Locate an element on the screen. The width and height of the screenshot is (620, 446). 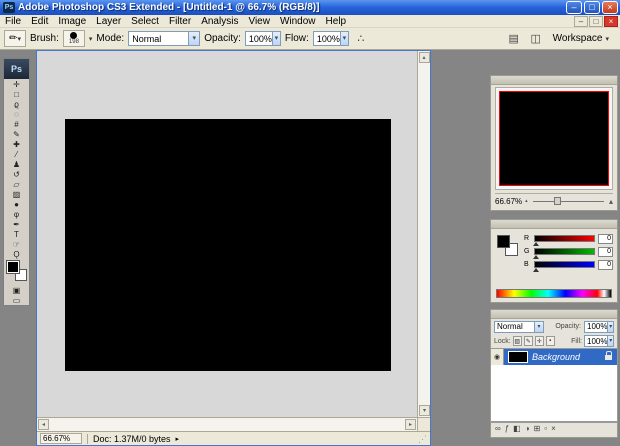
red-channel-value: 0 is located at coordinates (605, 238).